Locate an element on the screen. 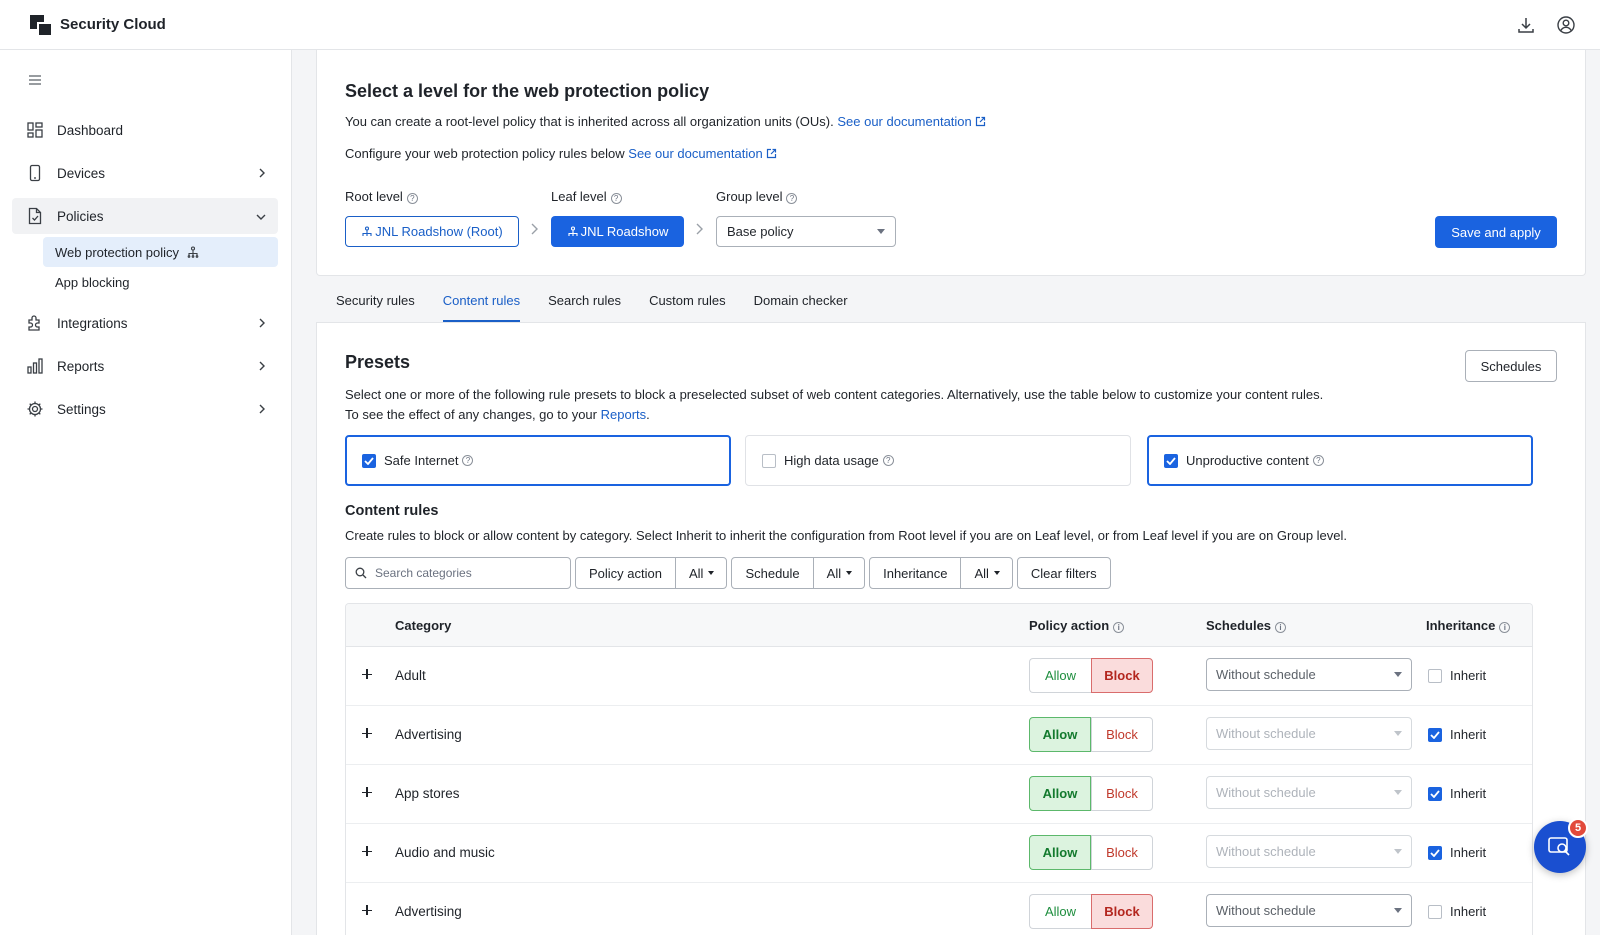 Image resolution: width=1600 pixels, height=935 pixels. preset-unproductive-content: Unproductive content? is located at coordinates (1340, 460).